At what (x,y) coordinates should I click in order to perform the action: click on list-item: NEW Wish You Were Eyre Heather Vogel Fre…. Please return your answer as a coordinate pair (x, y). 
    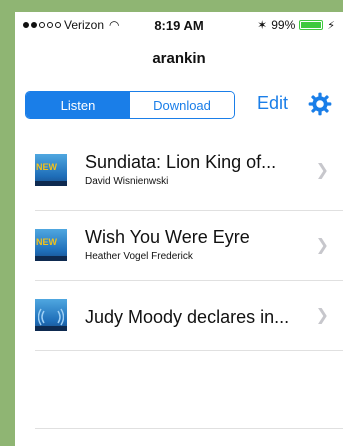
    Looking at the image, I should click on (179, 251).